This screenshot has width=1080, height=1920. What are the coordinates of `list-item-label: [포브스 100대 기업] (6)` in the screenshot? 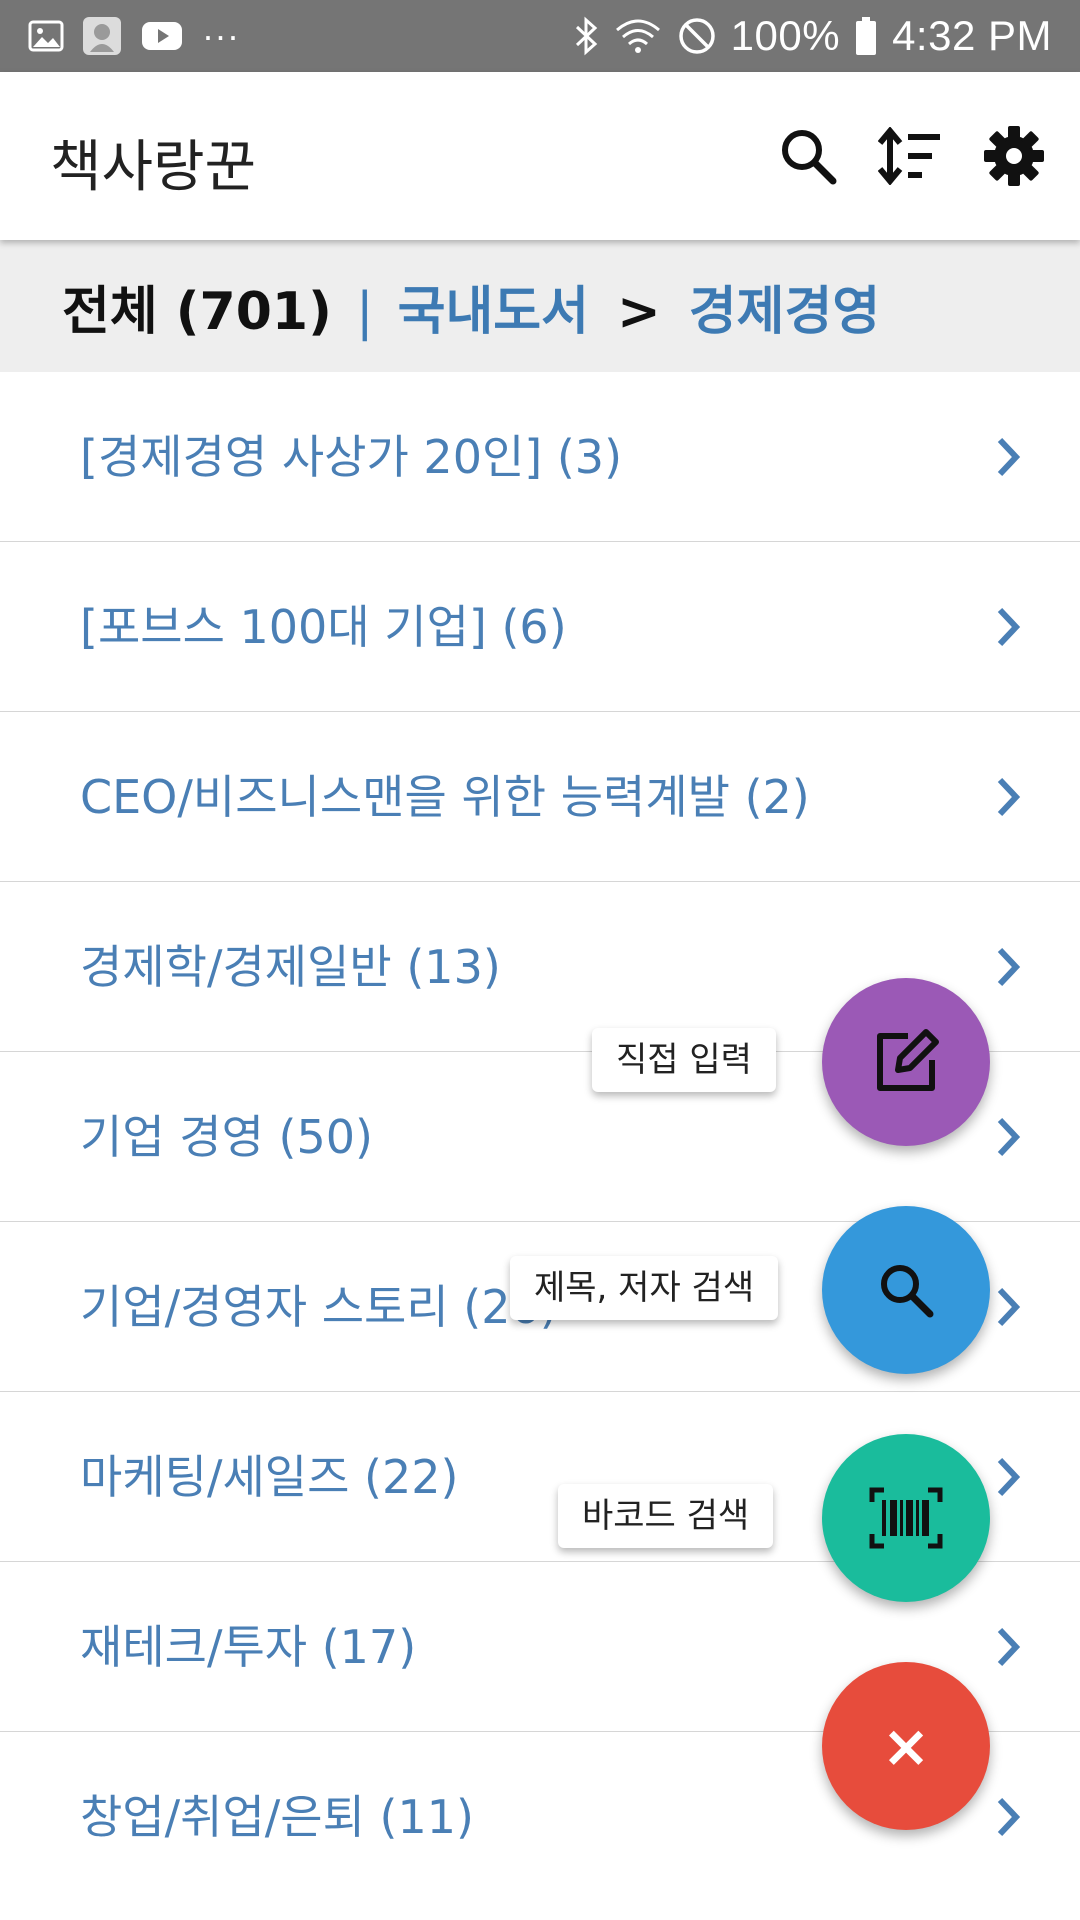 It's located at (323, 627).